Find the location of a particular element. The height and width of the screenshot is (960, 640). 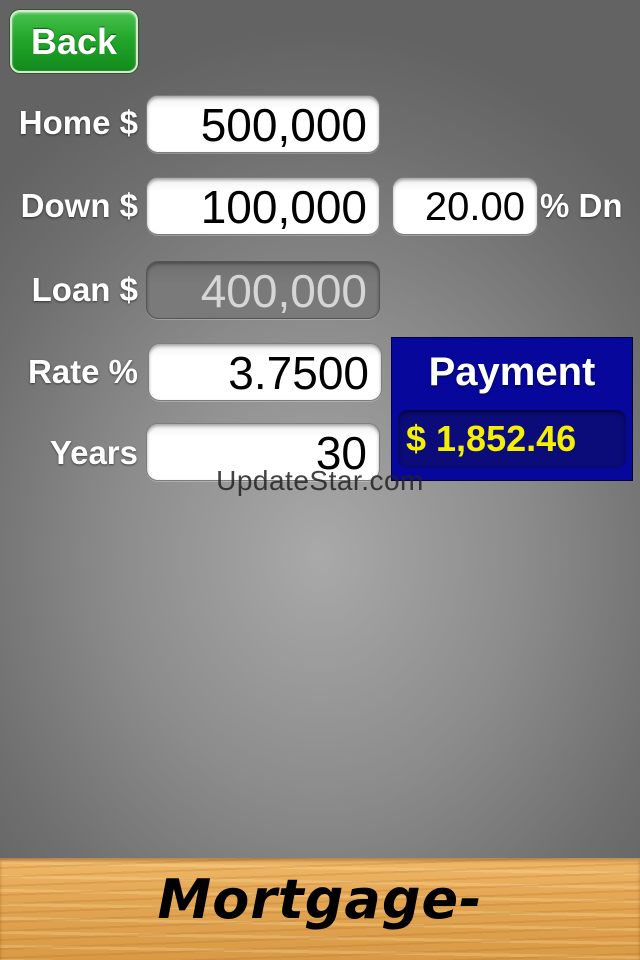

home-price-input: 500,000 is located at coordinates (263, 124).